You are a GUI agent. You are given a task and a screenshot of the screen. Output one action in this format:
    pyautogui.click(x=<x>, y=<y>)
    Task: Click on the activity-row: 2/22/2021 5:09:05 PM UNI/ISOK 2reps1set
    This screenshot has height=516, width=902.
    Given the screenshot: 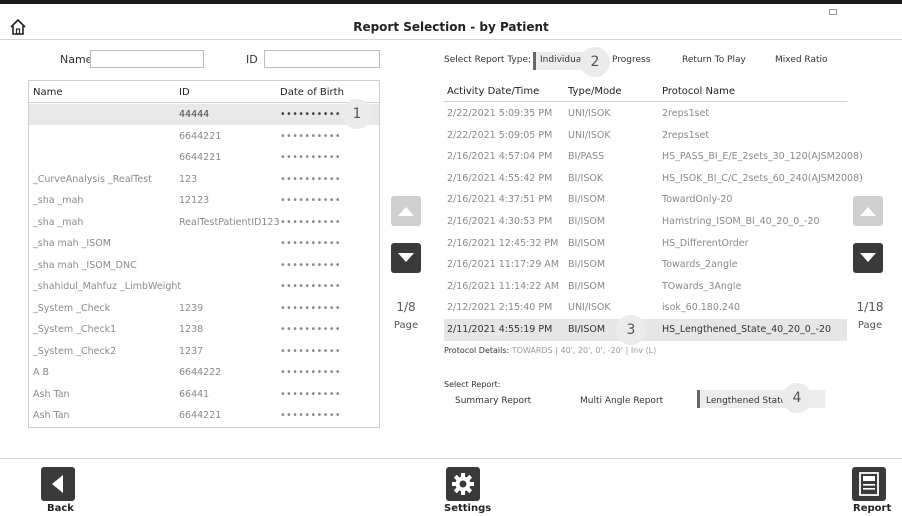 What is the action you would take?
    pyautogui.click(x=645, y=136)
    